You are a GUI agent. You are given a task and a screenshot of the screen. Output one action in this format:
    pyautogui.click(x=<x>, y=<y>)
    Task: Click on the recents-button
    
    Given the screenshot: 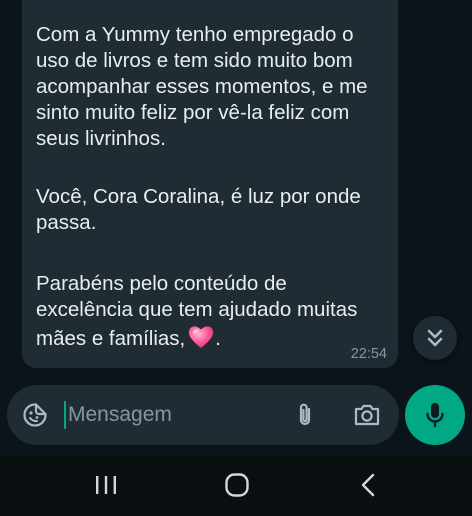 What is the action you would take?
    pyautogui.click(x=106, y=485)
    